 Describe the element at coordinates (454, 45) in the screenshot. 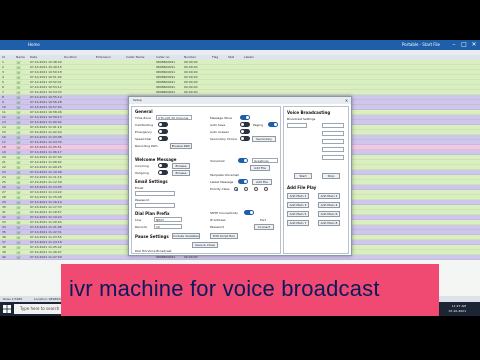

I see `minimize-icon: –` at that location.